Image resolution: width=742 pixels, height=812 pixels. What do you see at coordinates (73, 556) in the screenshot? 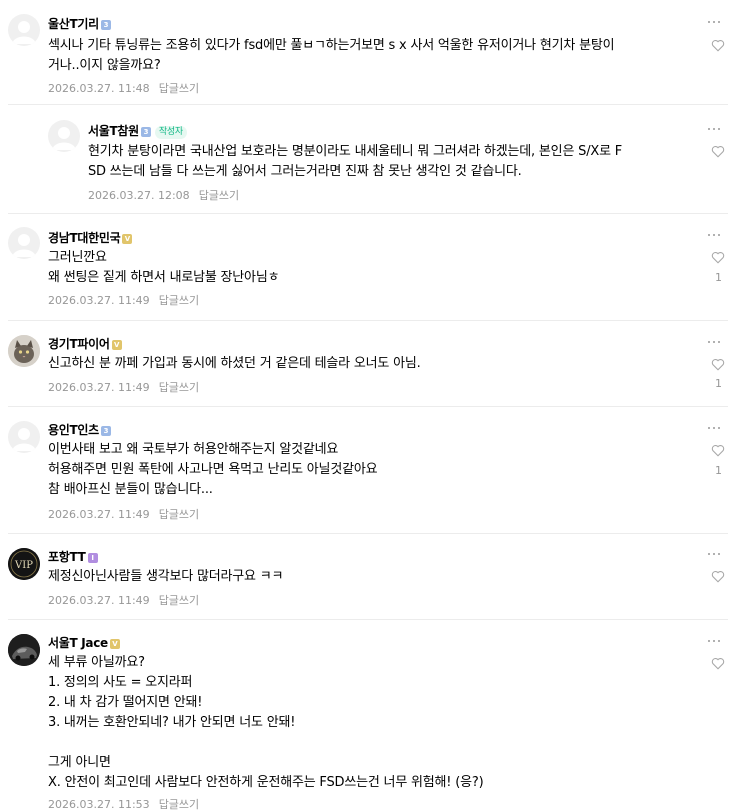
I see `author-name: 포항TT I` at bounding box center [73, 556].